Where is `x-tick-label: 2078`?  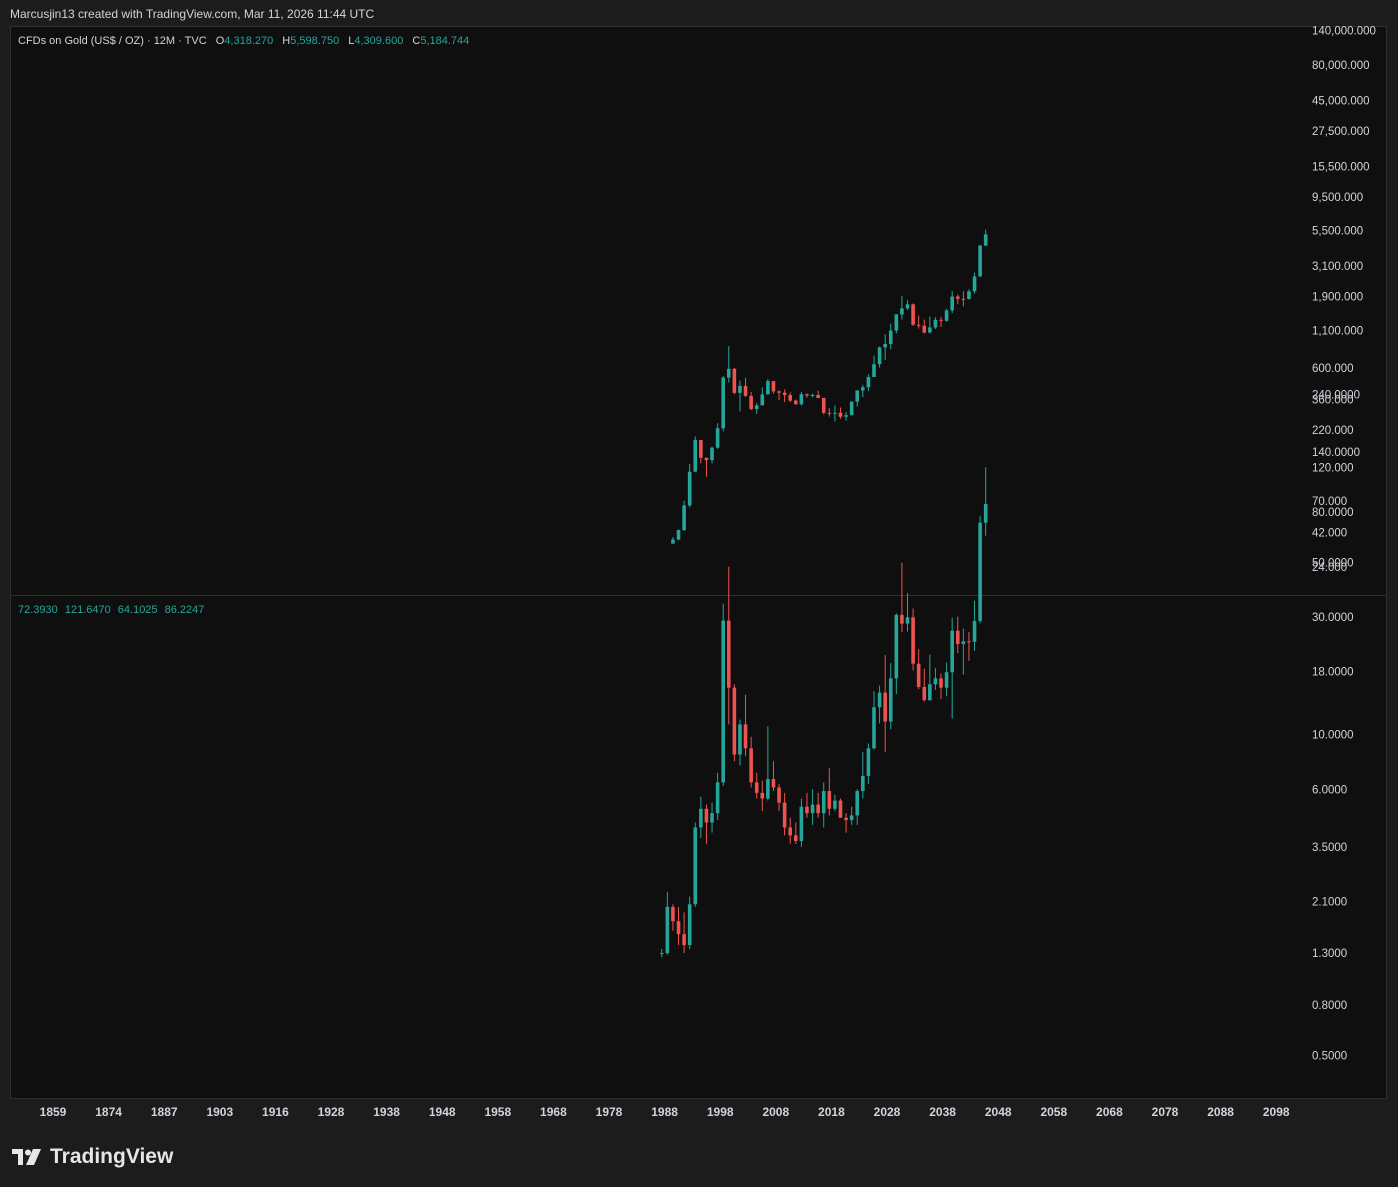 x-tick-label: 2078 is located at coordinates (1165, 1112).